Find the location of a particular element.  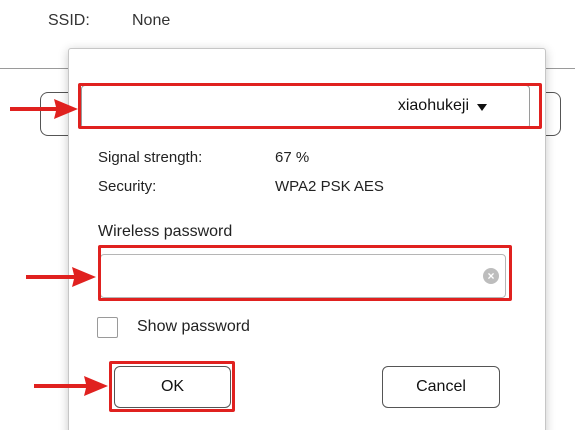

security-label: Security: is located at coordinates (127, 186).